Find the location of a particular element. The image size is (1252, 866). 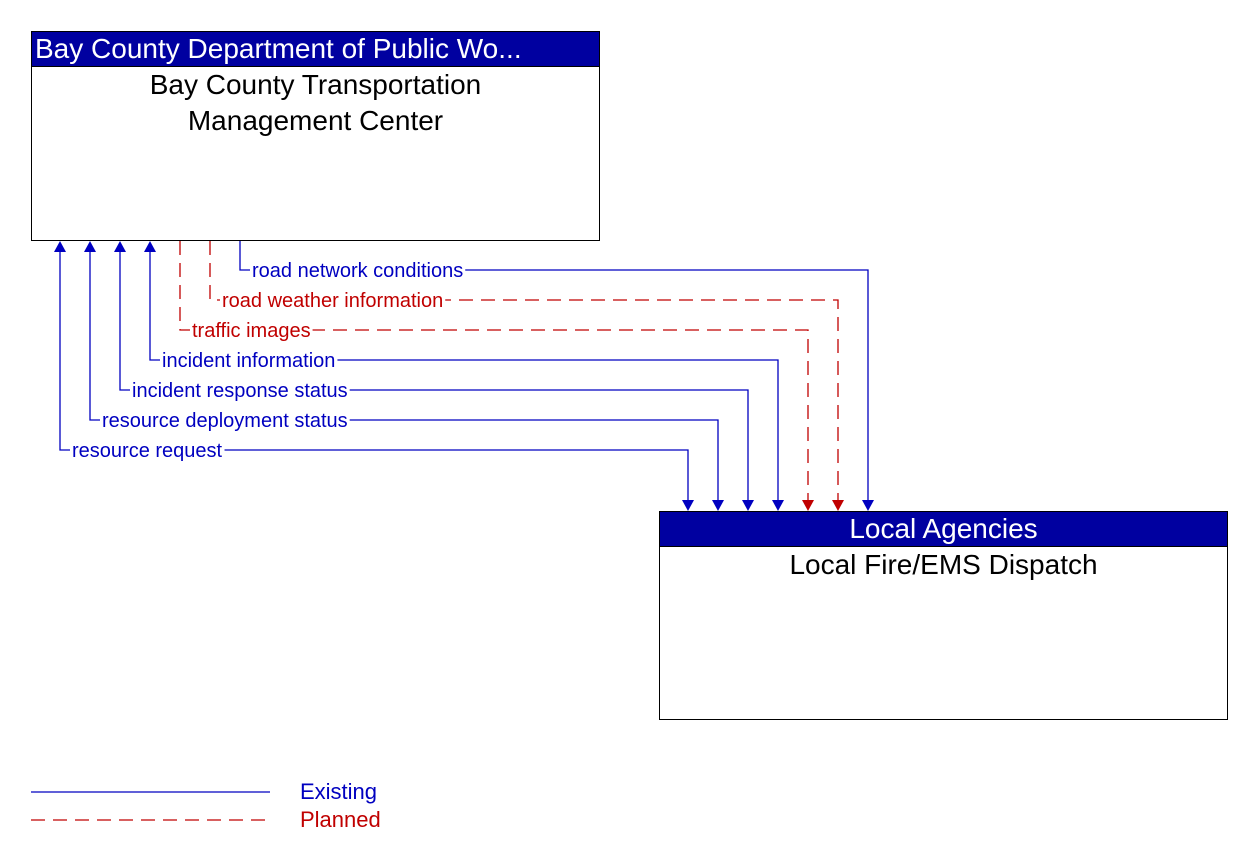

legend is located at coordinates (150, 806).